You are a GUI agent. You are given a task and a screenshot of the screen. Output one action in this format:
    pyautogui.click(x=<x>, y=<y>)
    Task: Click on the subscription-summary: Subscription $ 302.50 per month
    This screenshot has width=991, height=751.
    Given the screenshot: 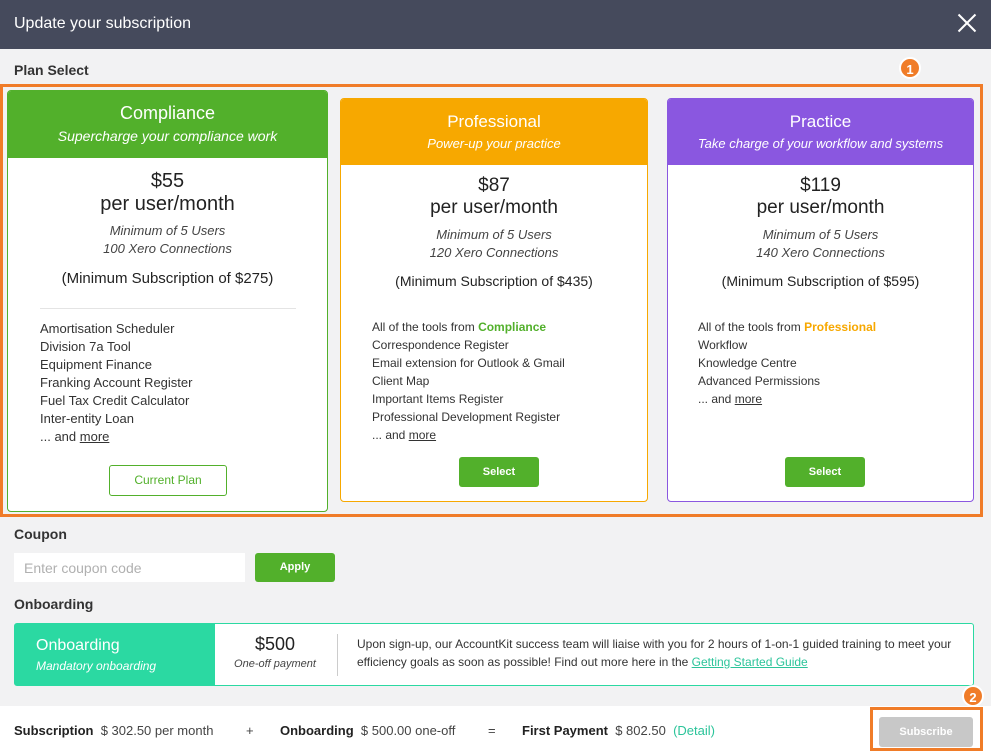 What is the action you would take?
    pyautogui.click(x=113, y=730)
    